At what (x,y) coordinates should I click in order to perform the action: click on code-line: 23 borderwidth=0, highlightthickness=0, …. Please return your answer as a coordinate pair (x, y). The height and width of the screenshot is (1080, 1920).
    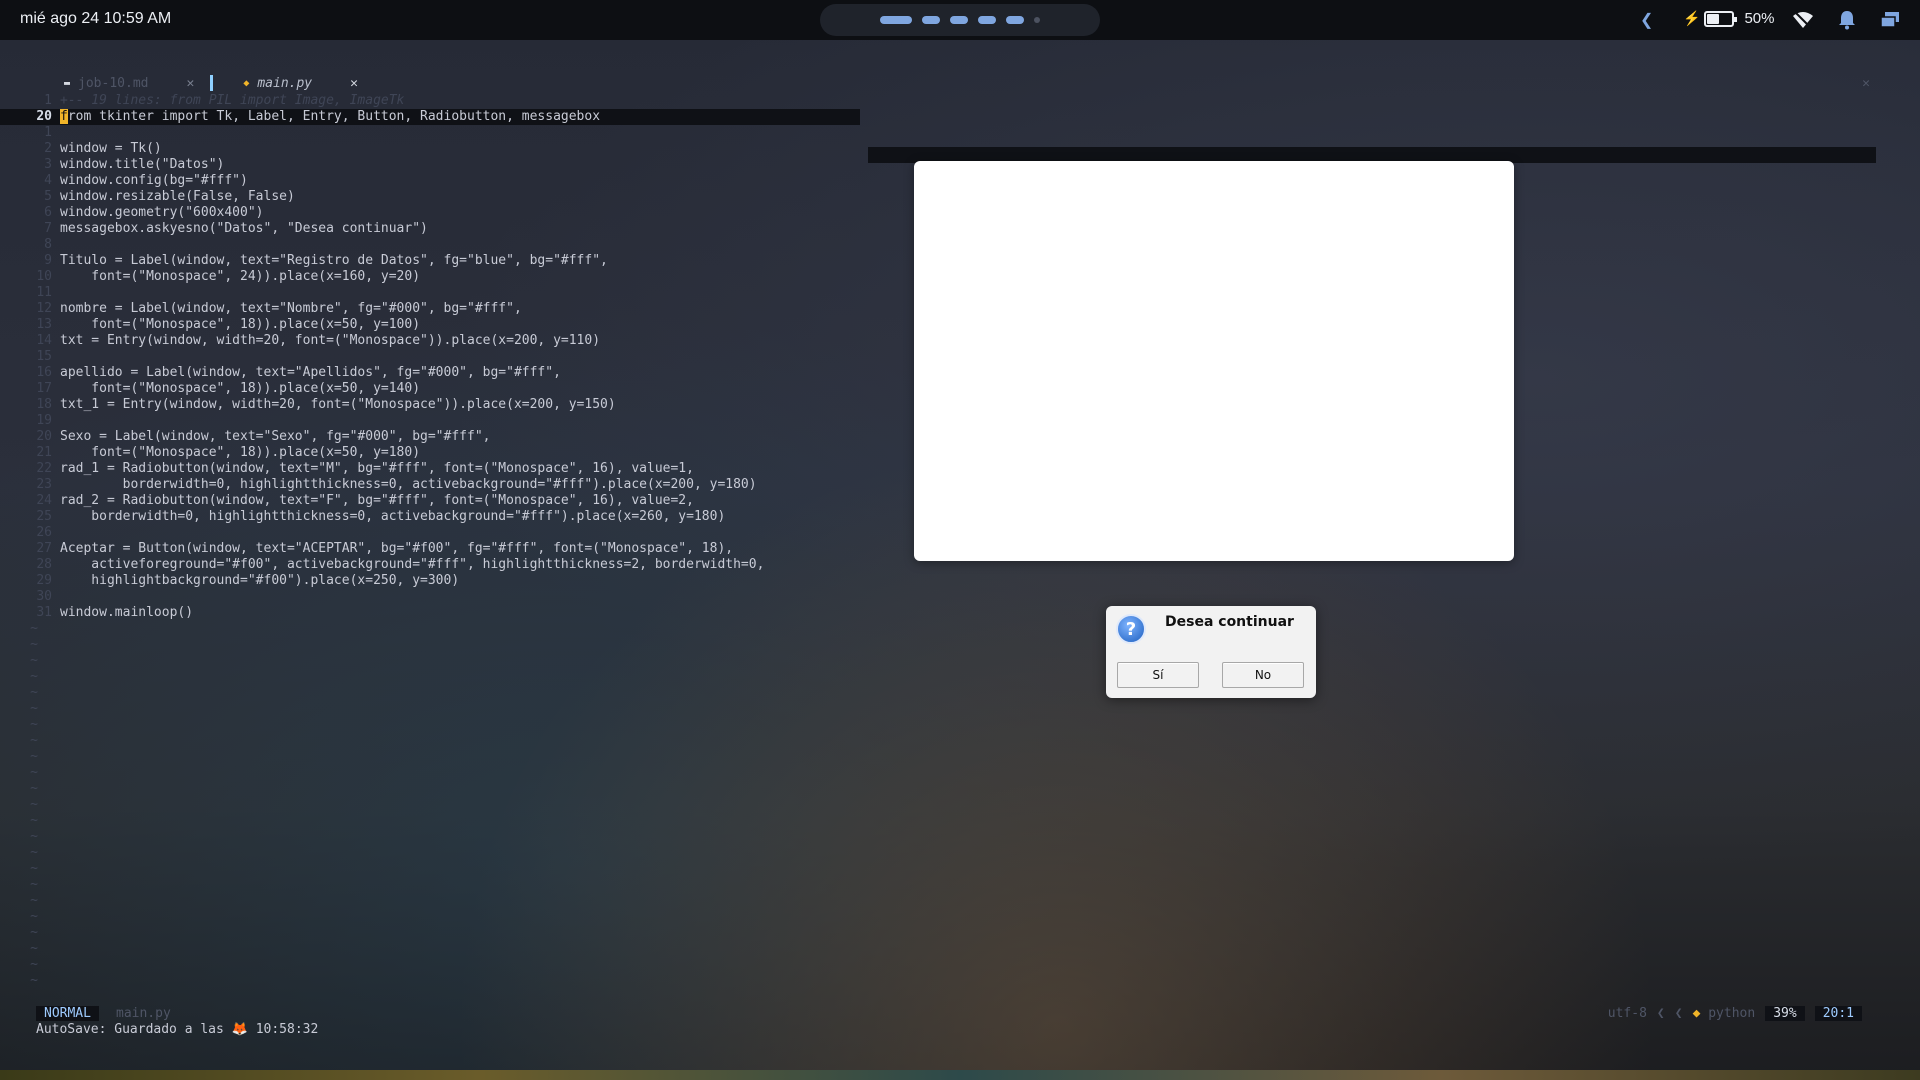
    Looking at the image, I should click on (430, 485).